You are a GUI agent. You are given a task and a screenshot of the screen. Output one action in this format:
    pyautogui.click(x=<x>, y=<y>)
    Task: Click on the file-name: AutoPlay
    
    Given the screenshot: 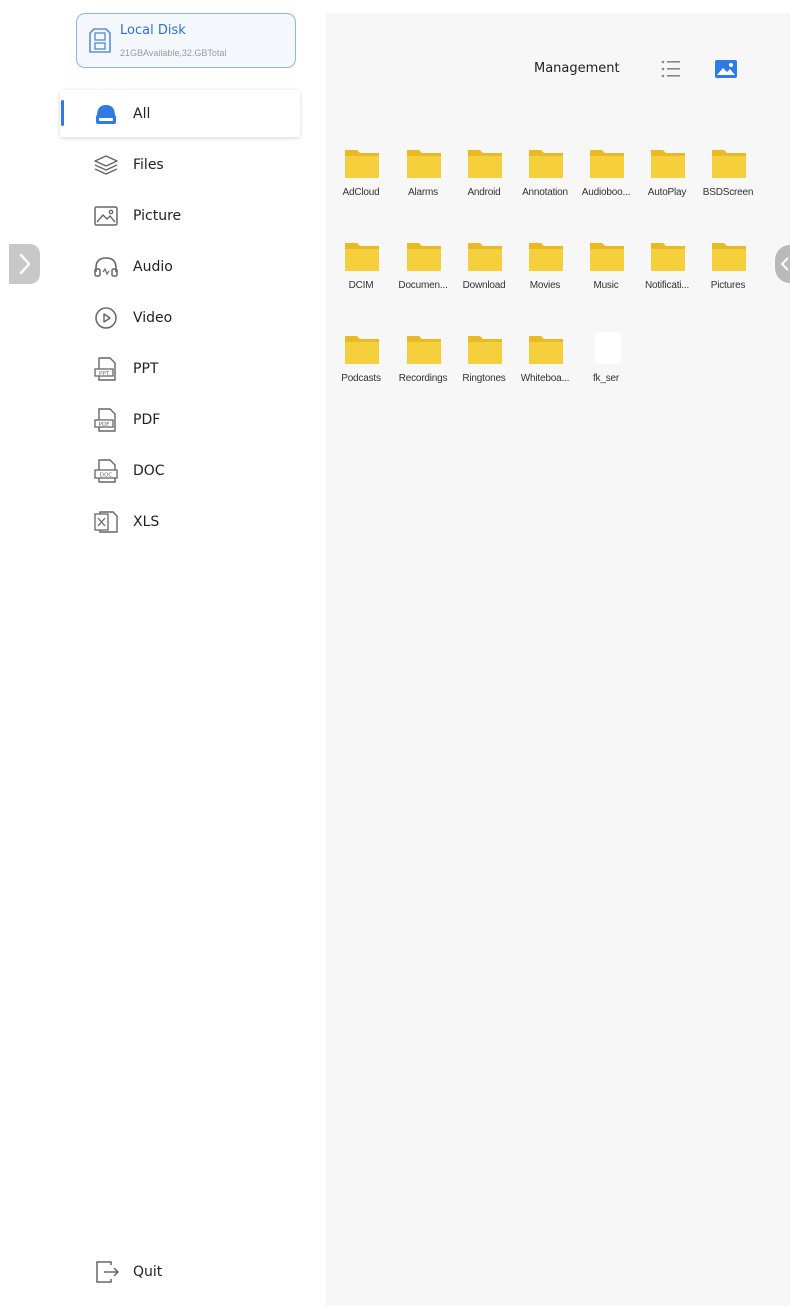 What is the action you would take?
    pyautogui.click(x=667, y=192)
    